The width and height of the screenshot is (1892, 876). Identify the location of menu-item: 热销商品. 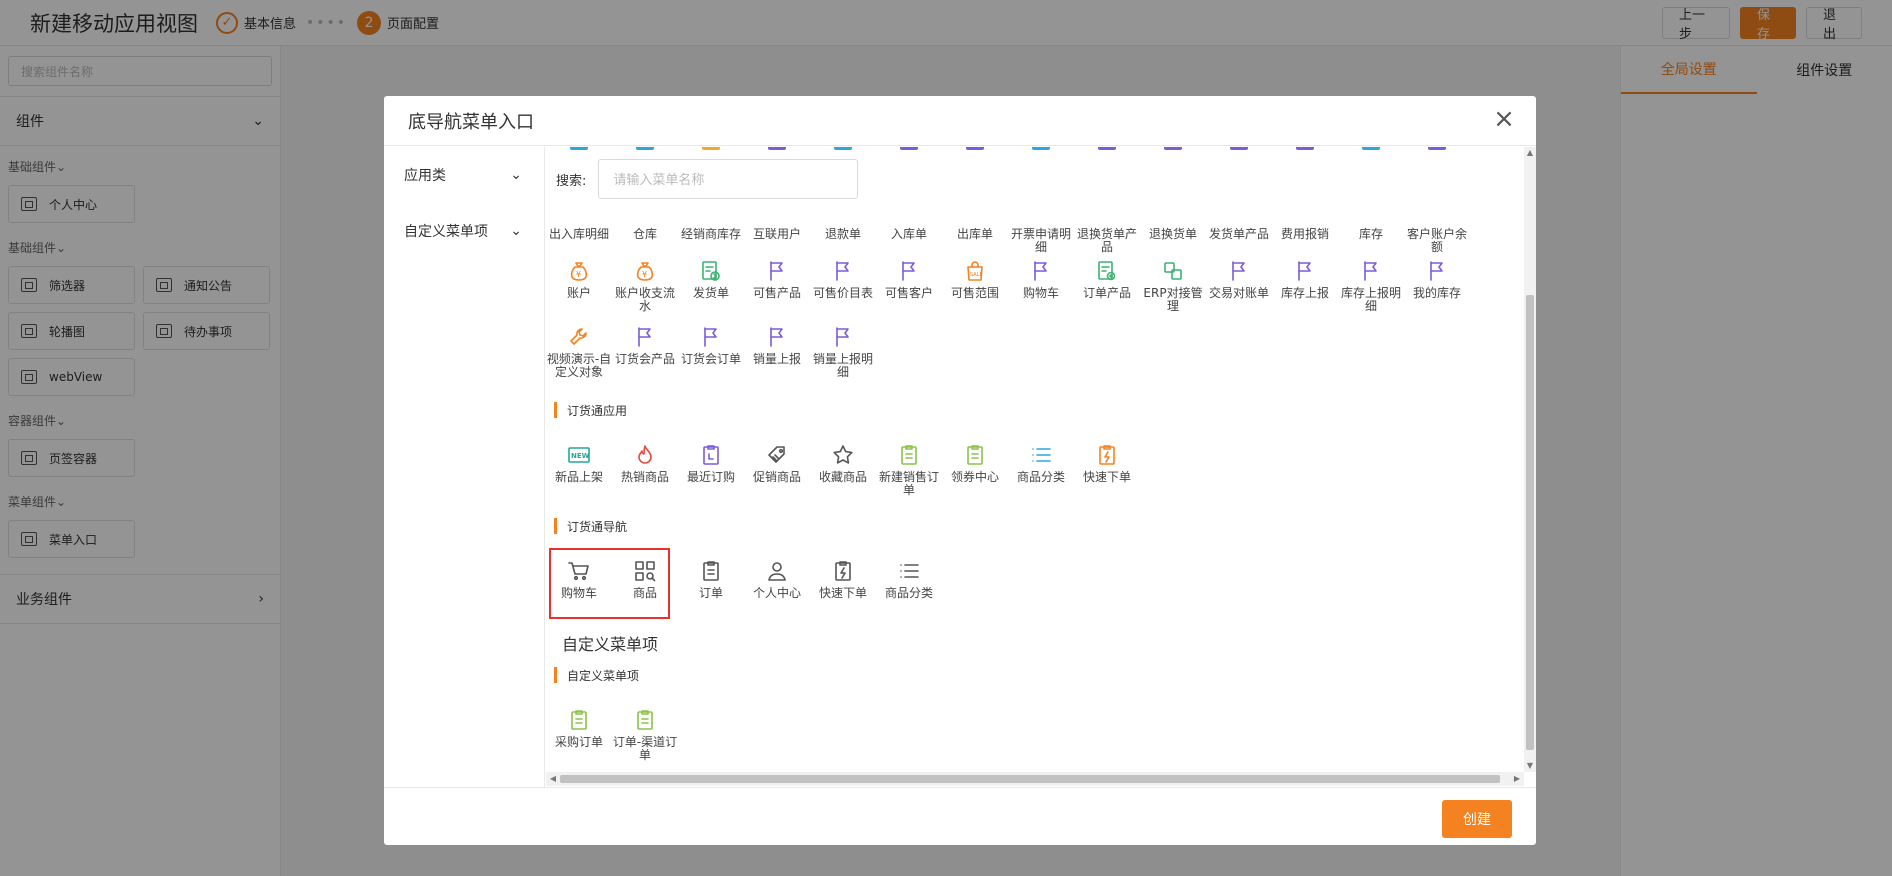
(645, 475).